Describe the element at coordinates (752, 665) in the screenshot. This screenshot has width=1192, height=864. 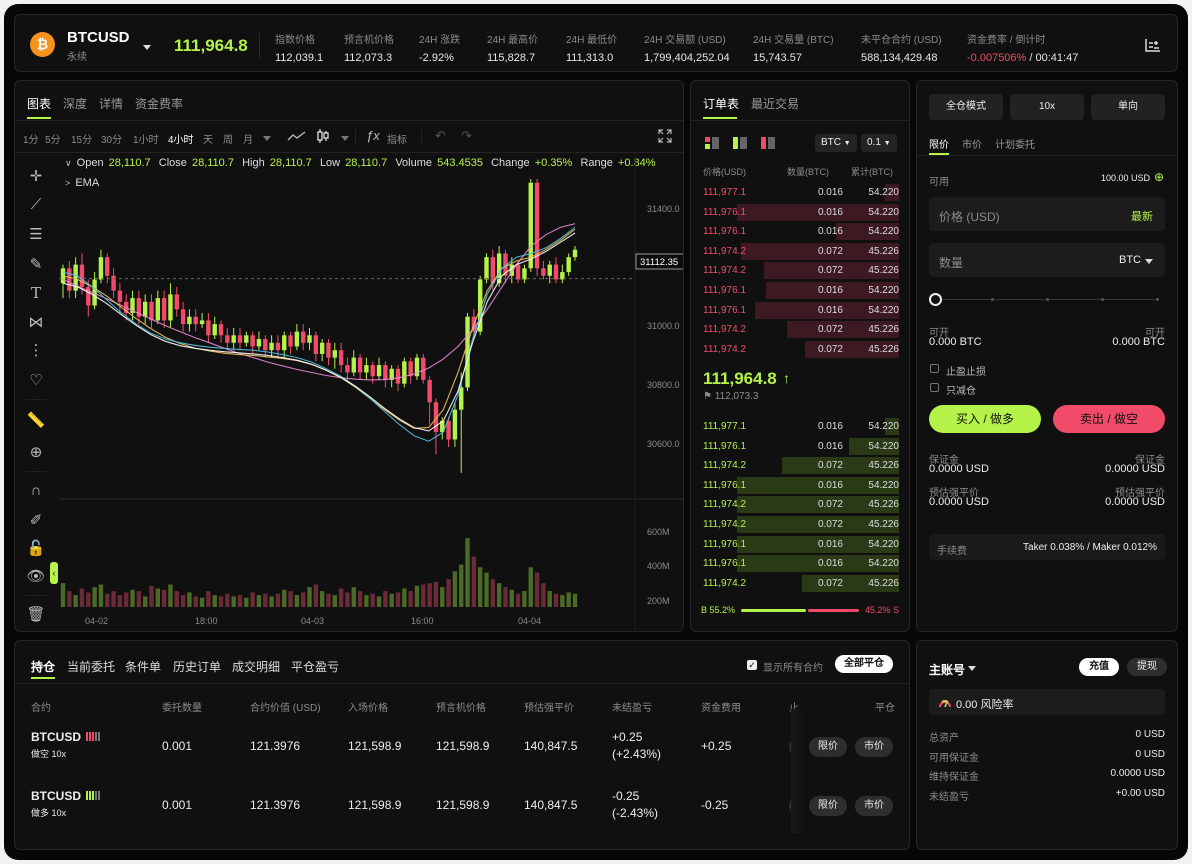
I see `show-all-checkbox: ✓` at that location.